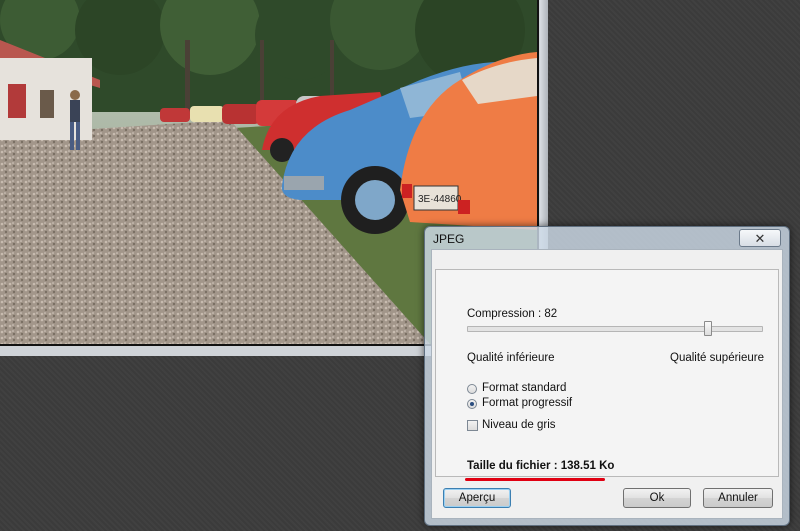 This screenshot has height=531, width=800. I want to click on radio-format-progressive, so click(472, 404).